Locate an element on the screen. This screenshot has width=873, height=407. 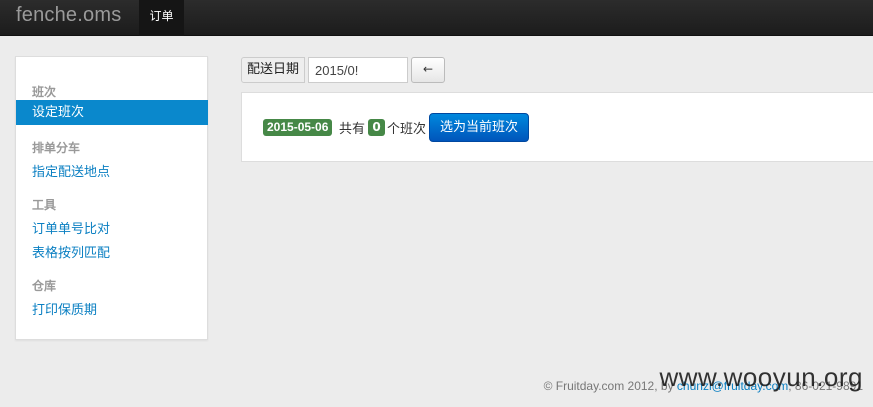
sidebar-item-delivery-location: 指定配送地点 is located at coordinates (71, 170).